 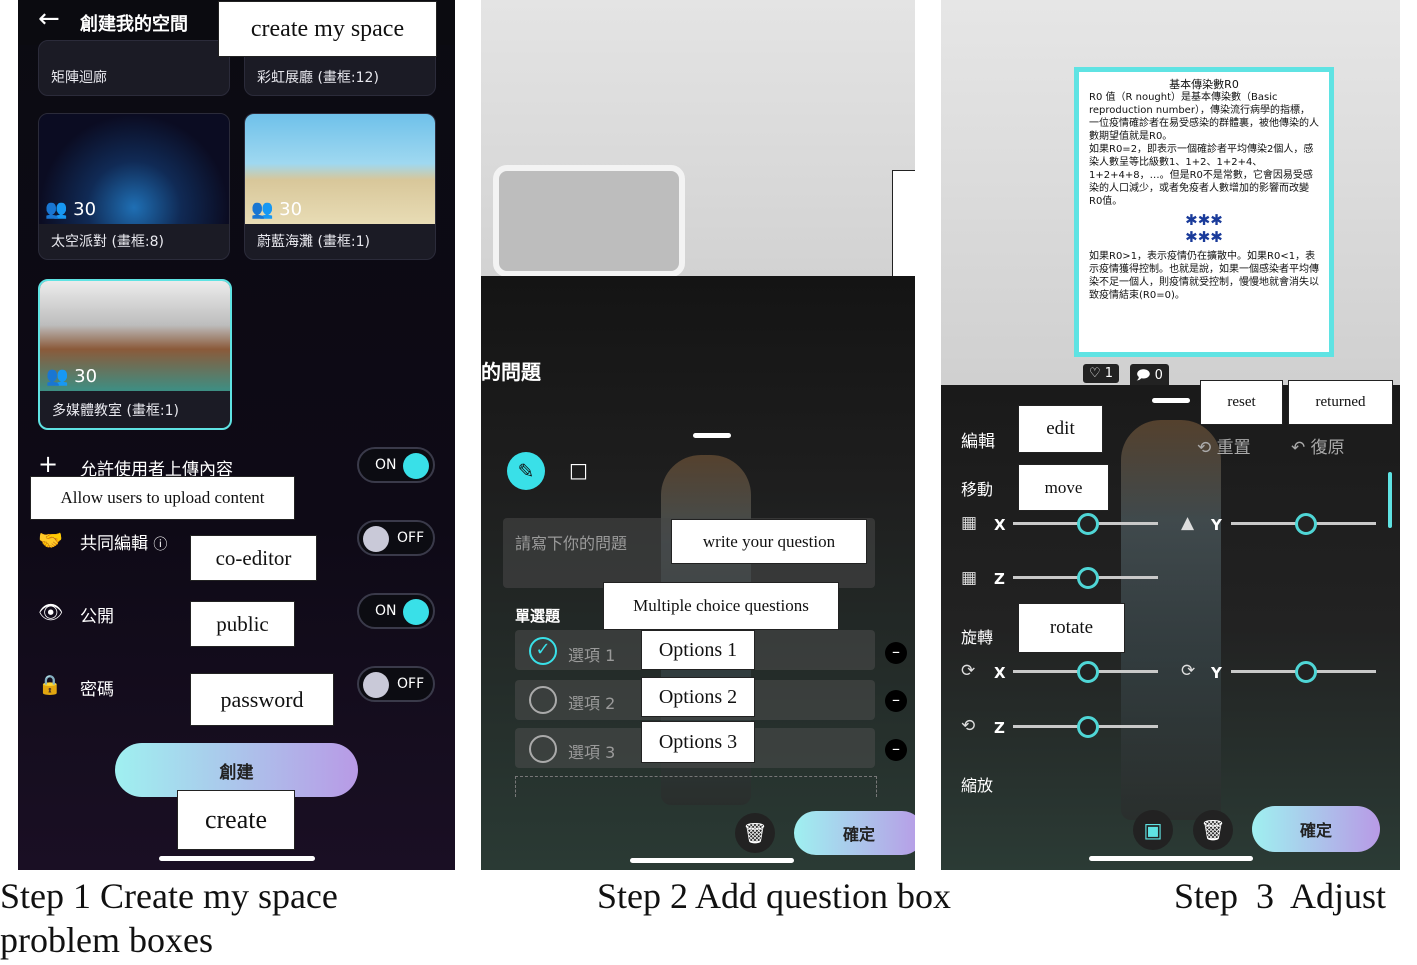 What do you see at coordinates (327, 29) in the screenshot?
I see `annotation-create-my-space: create my space` at bounding box center [327, 29].